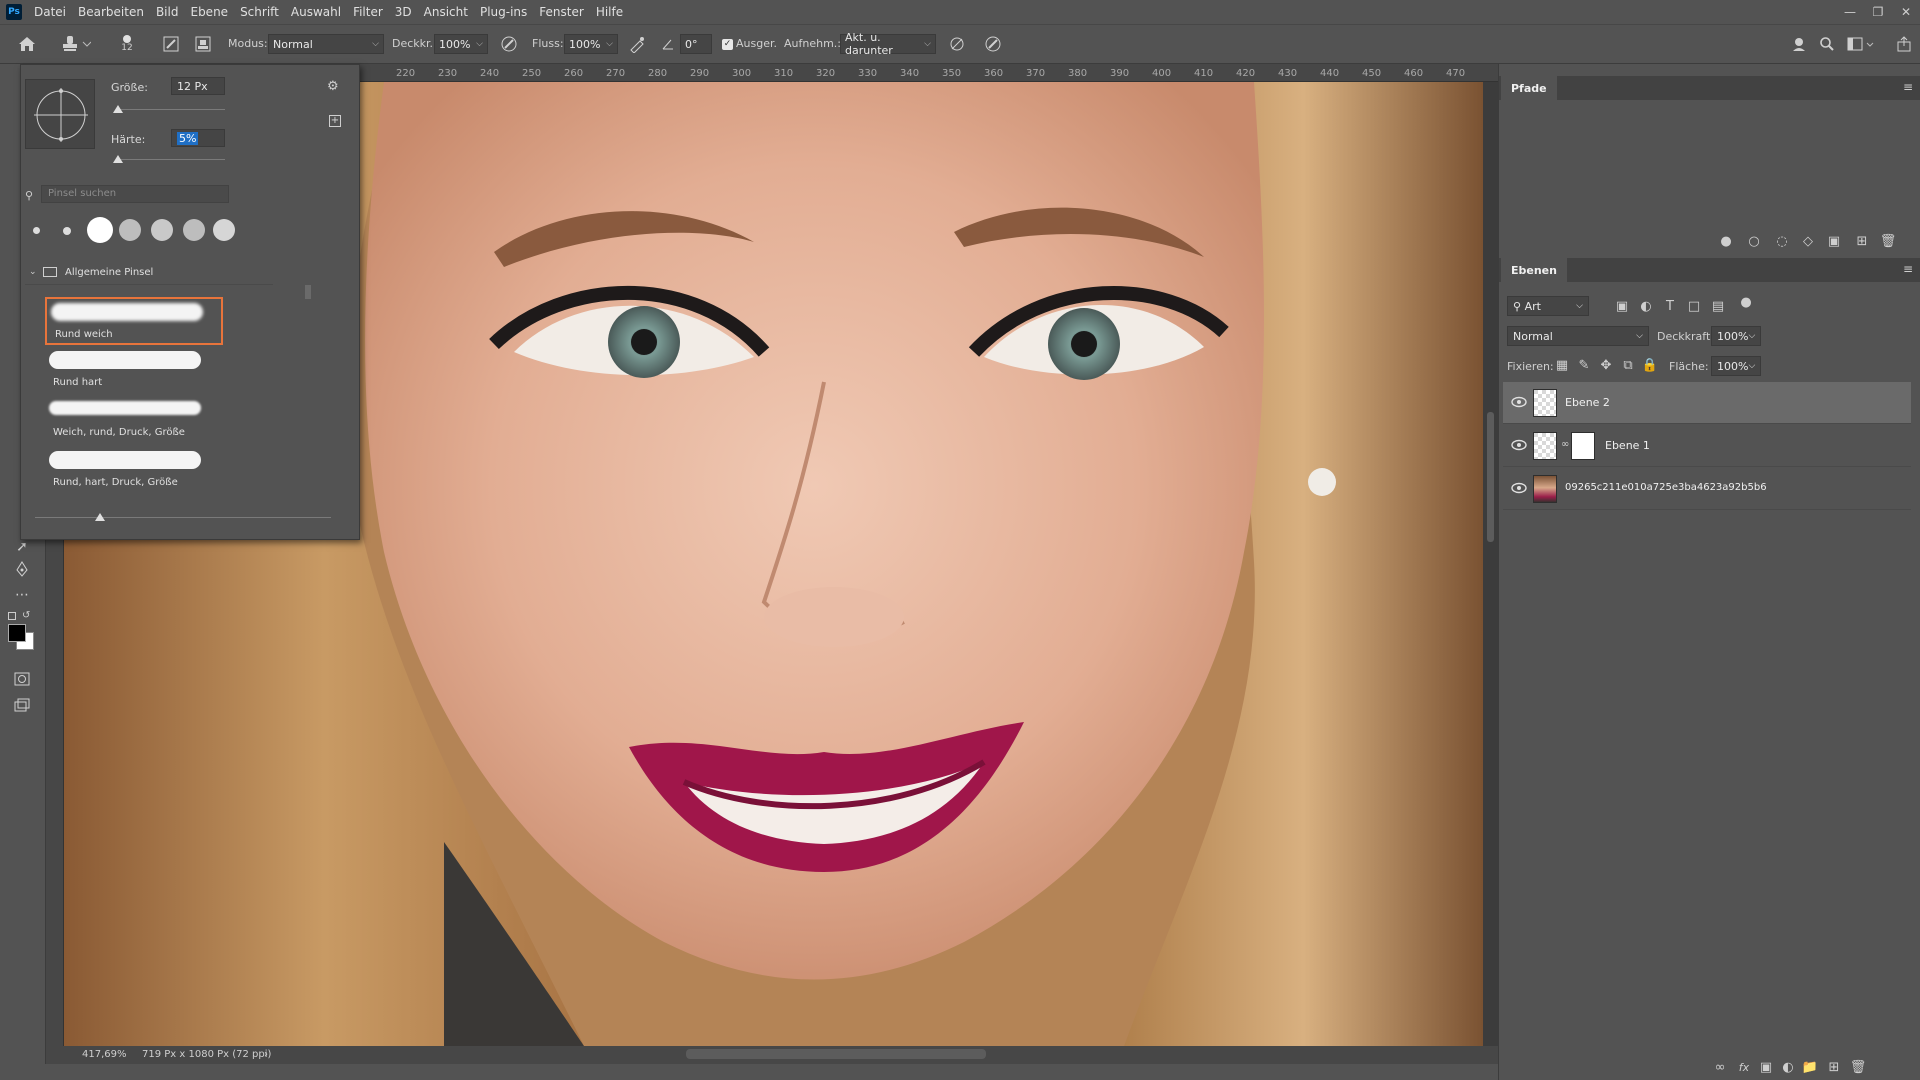 The image size is (1920, 1080). I want to click on filter-pixel-icon: ▣, so click(1622, 306).